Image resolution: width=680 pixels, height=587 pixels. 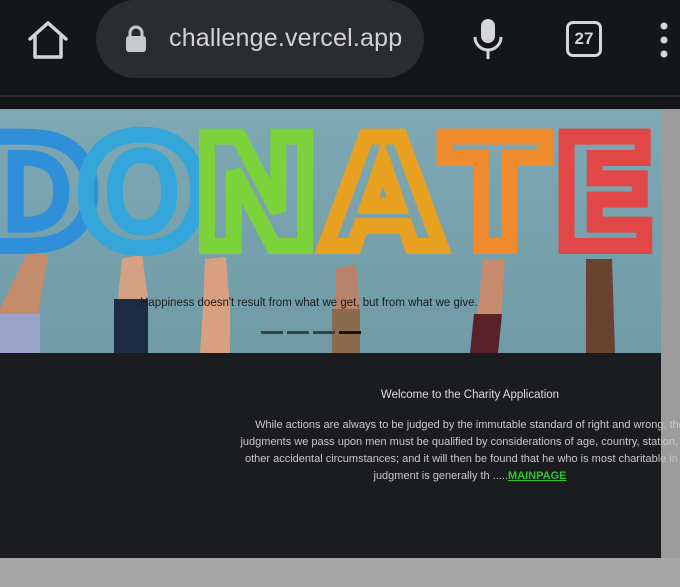 I want to click on page-header-bar, so click(x=340, y=103).